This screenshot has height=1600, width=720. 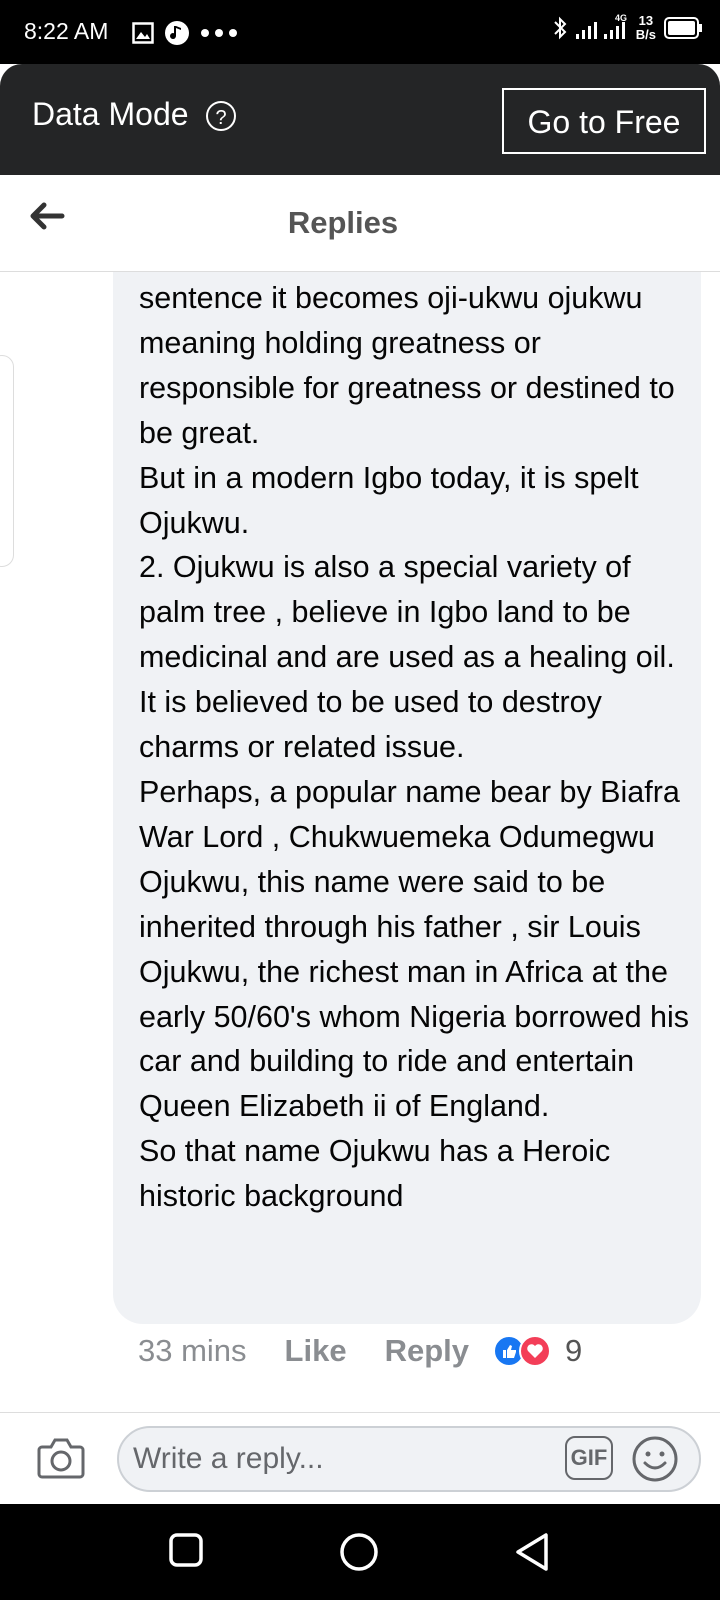 I want to click on speed-unit: B/s, so click(x=645, y=34).